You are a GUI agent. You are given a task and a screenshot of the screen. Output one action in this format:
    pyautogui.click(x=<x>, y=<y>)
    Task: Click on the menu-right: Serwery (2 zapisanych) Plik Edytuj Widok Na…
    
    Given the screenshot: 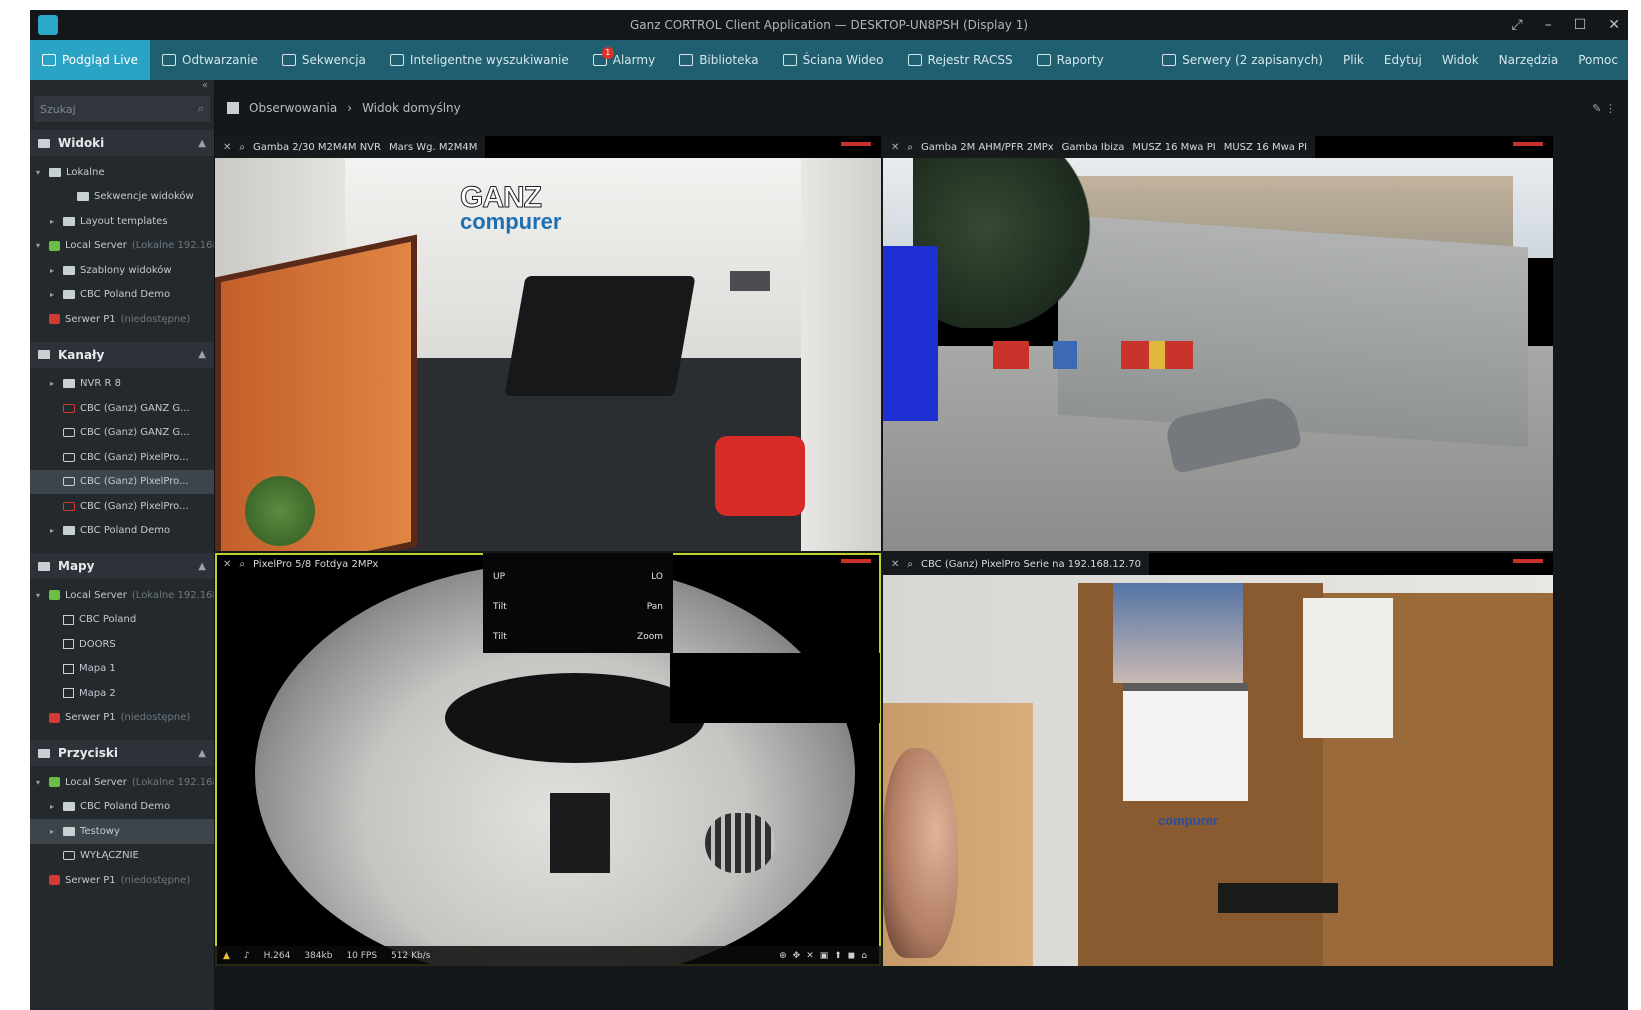 What is the action you would take?
    pyautogui.click(x=1390, y=60)
    